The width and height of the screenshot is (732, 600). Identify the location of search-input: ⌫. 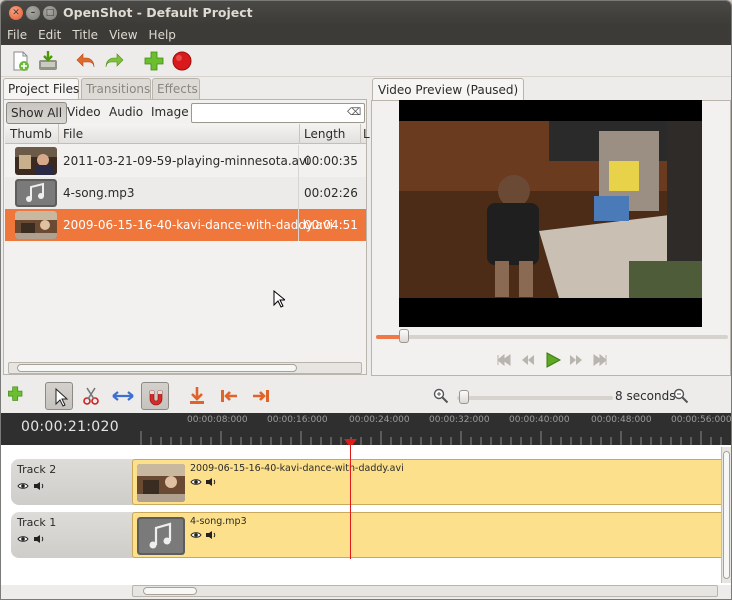
(278, 113).